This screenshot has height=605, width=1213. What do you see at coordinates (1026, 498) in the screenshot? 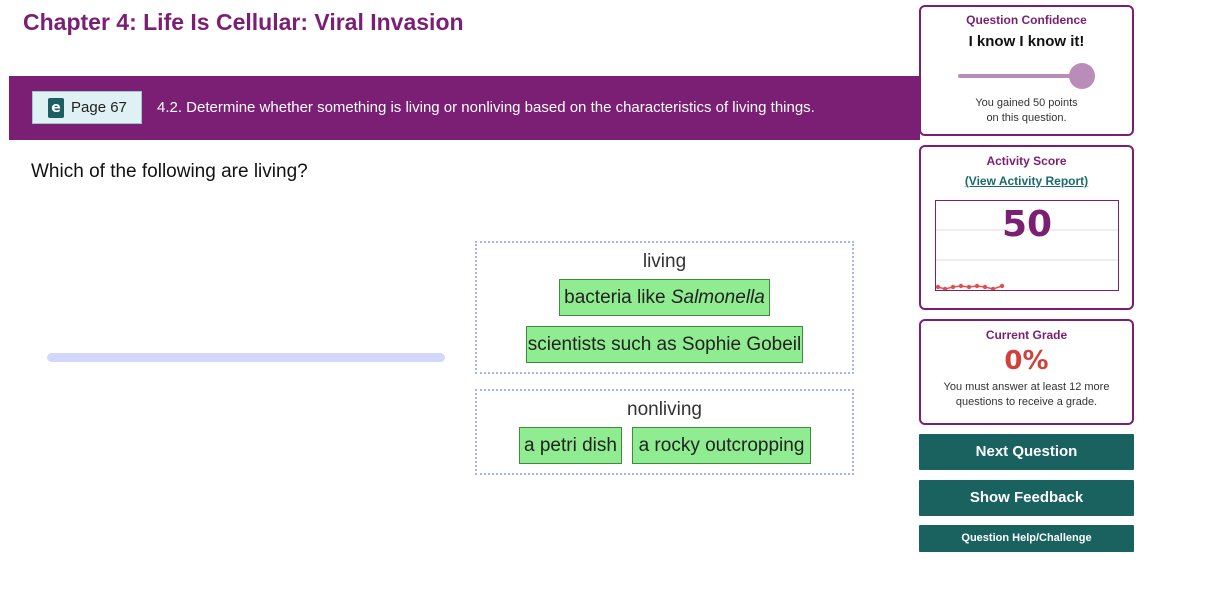
I see `show-feedback-button: Show Feedback` at bounding box center [1026, 498].